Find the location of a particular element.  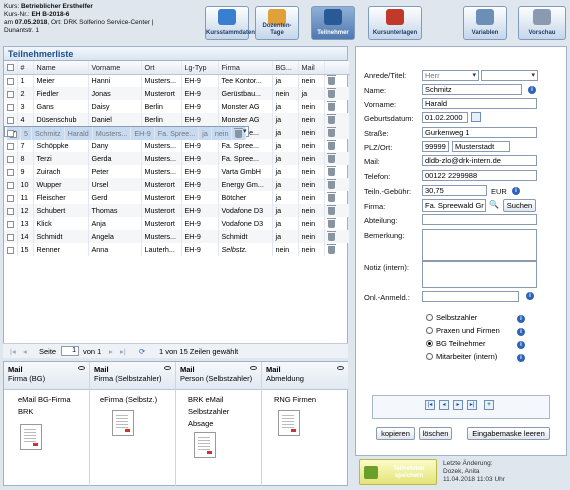

calendar-icon is located at coordinates (476, 117).